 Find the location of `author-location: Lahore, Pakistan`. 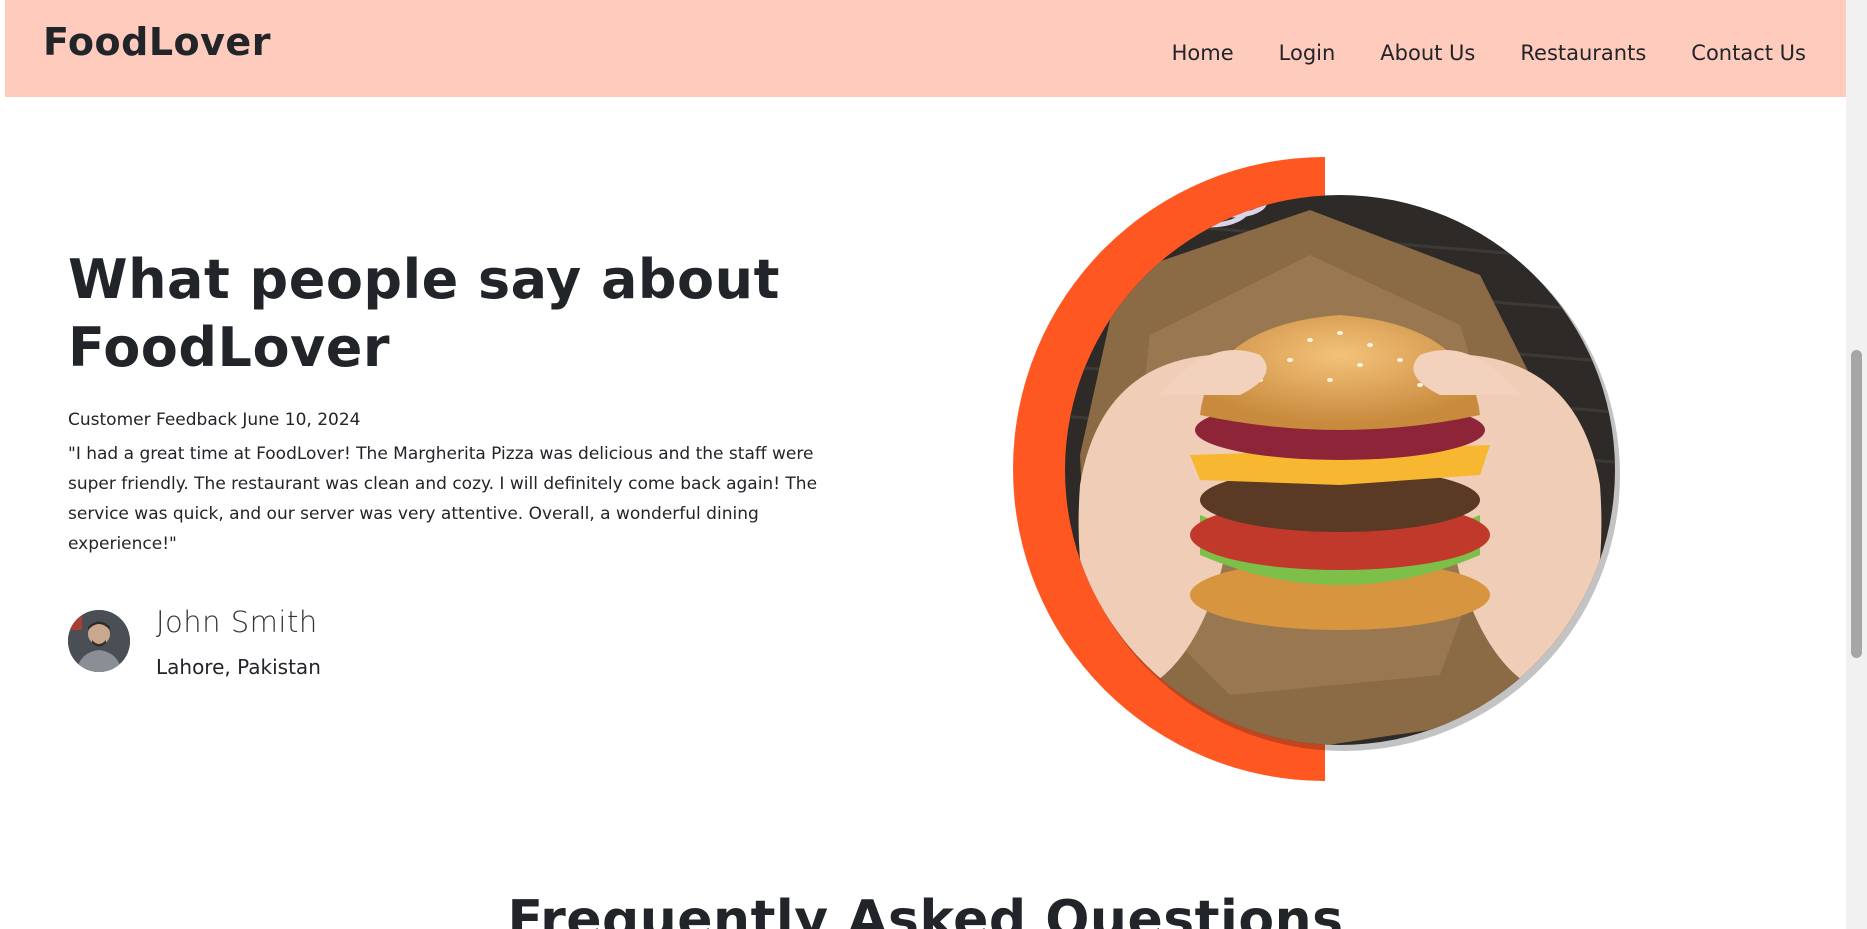

author-location: Lahore, Pakistan is located at coordinates (238, 667).